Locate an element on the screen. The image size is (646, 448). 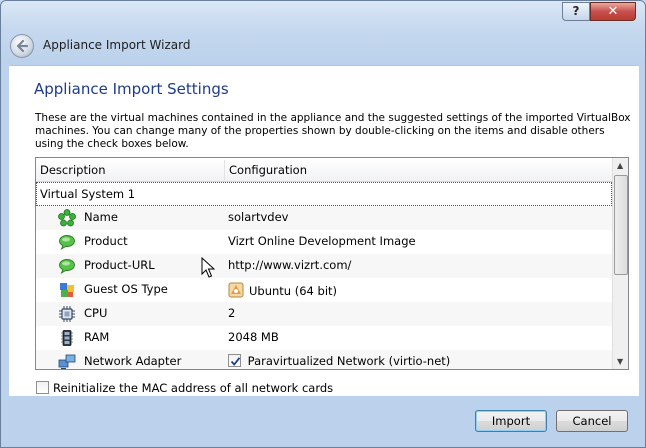
tree-header: Description Configuration is located at coordinates (324, 170).